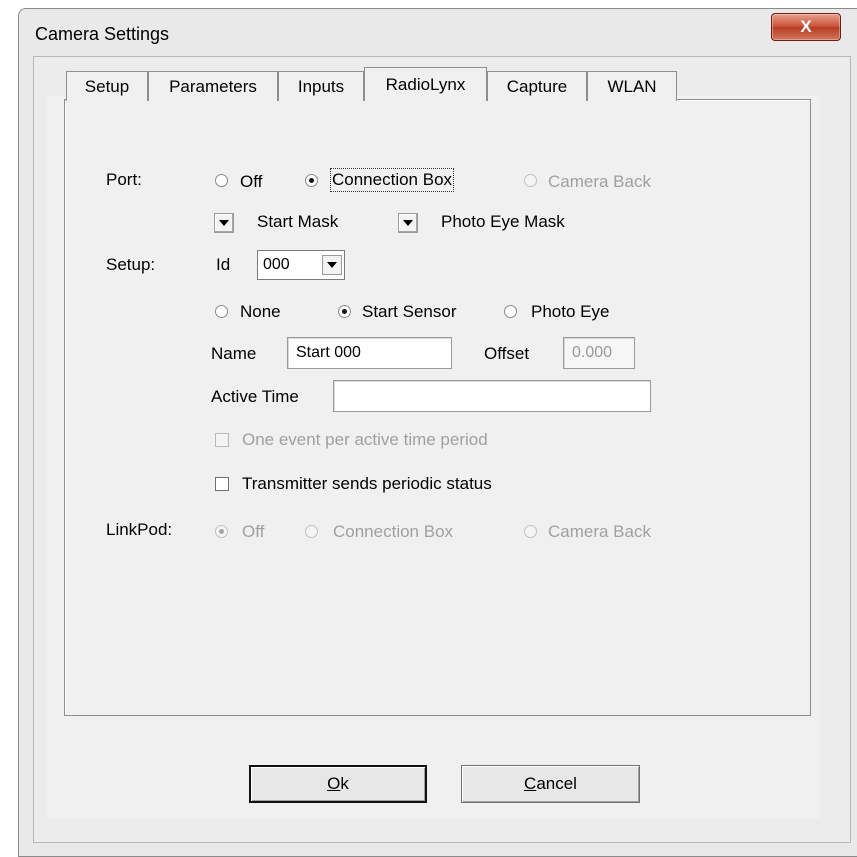  I want to click on cancel-button: Cancel, so click(550, 784).